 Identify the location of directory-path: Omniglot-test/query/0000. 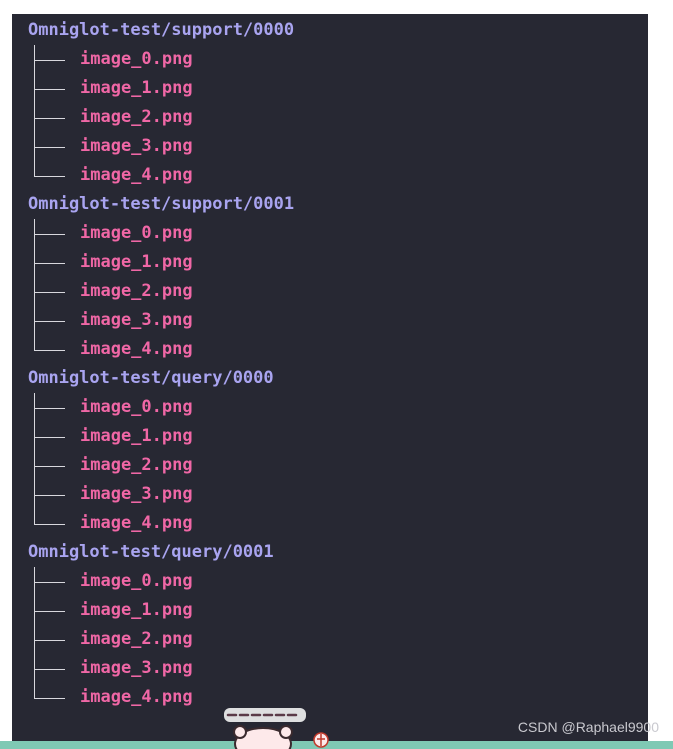
(151, 378).